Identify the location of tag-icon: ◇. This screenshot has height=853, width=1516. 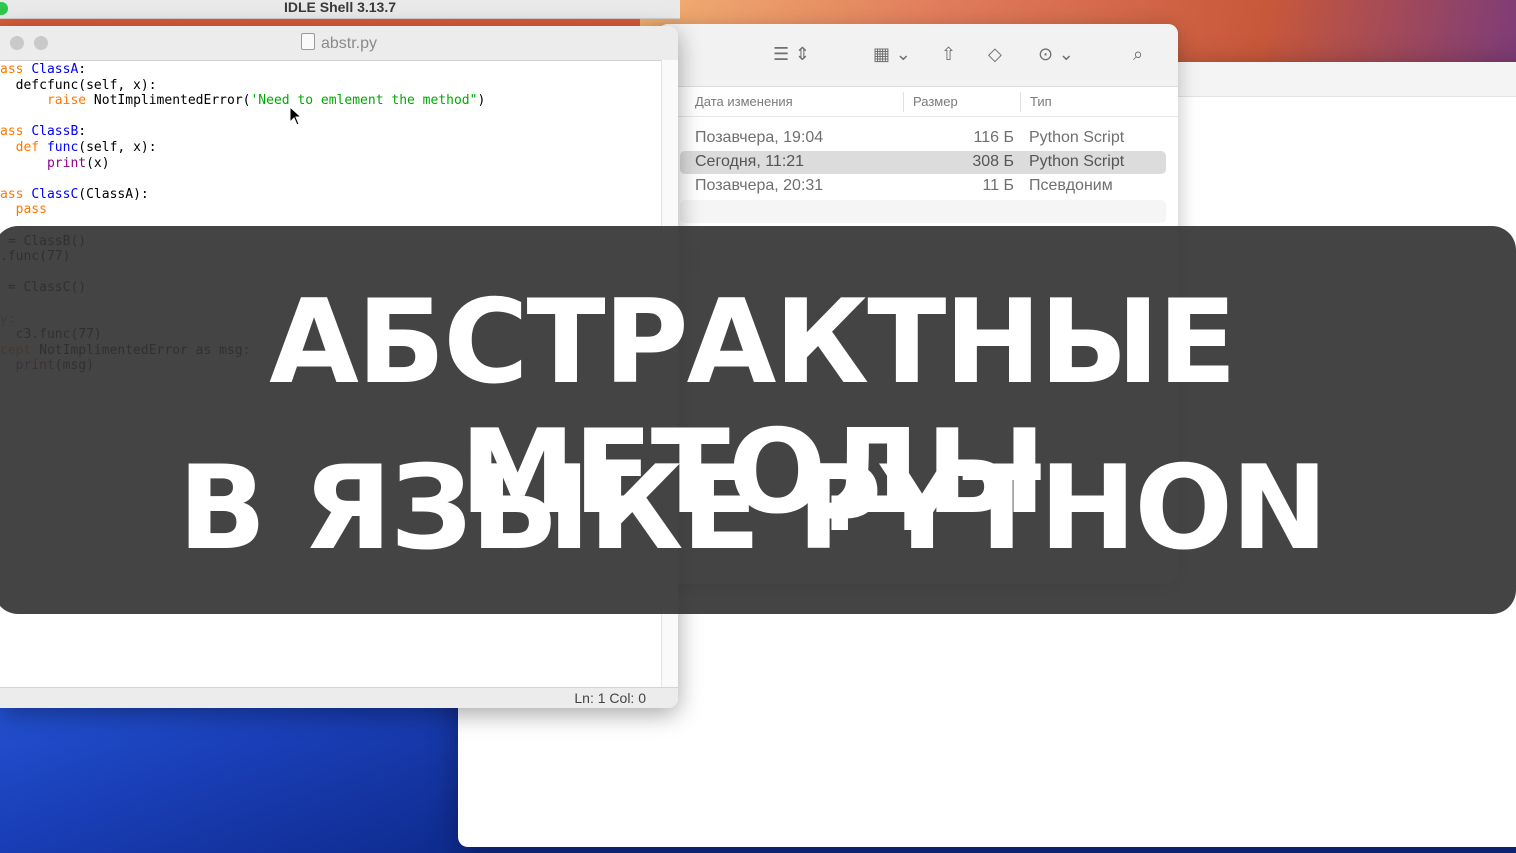
(995, 55).